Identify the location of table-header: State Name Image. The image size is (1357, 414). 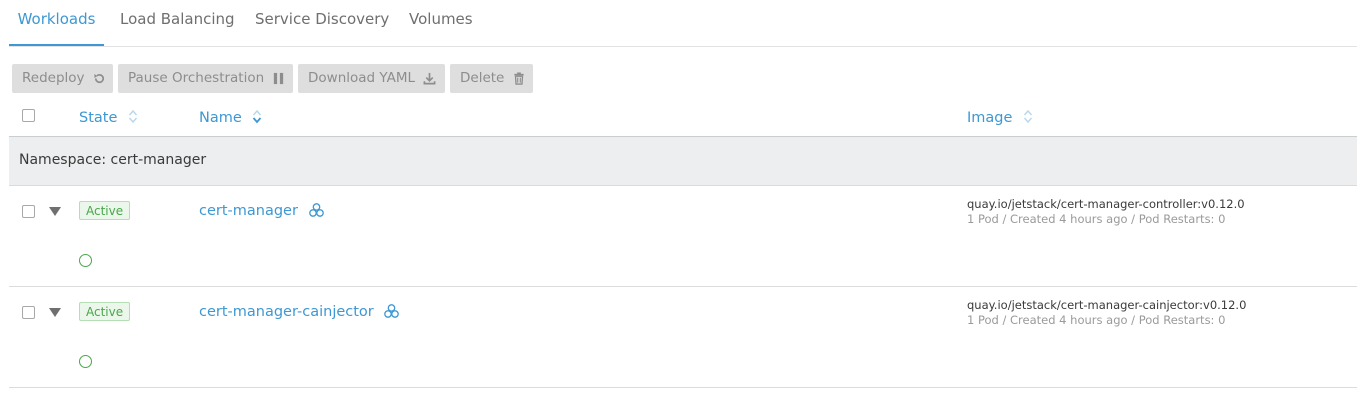
(683, 118).